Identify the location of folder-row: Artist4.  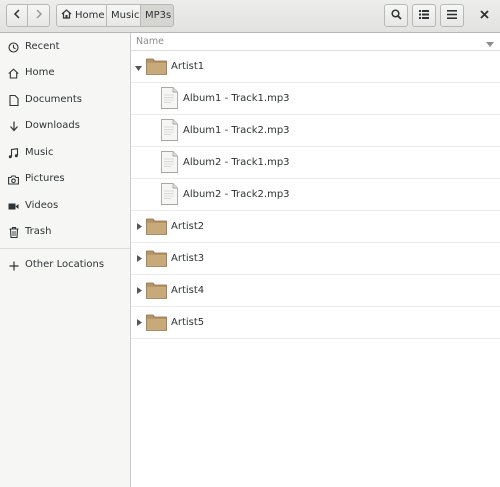
(315, 291).